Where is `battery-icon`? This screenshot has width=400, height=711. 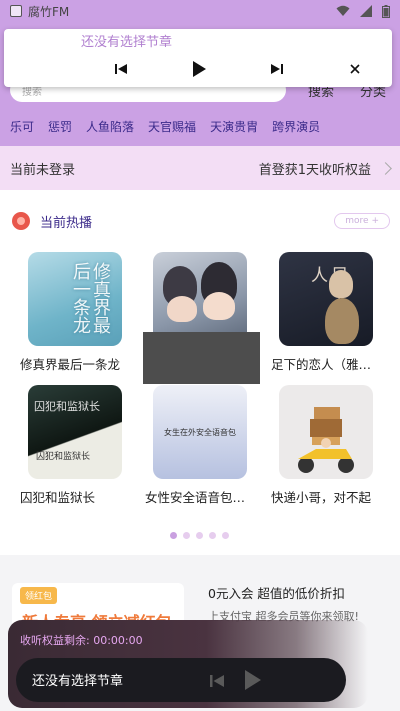 battery-icon is located at coordinates (386, 11).